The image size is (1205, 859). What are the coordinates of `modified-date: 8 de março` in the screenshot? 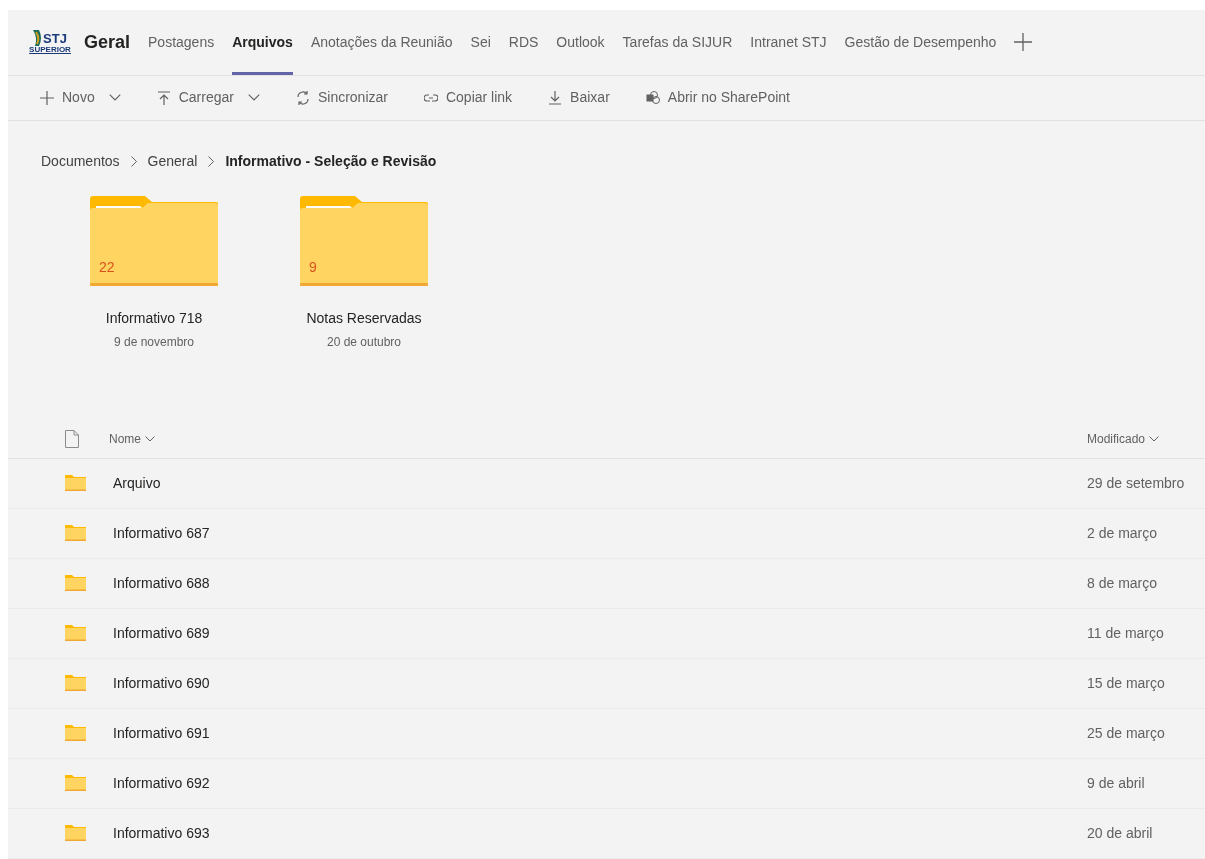 It's located at (1123, 583).